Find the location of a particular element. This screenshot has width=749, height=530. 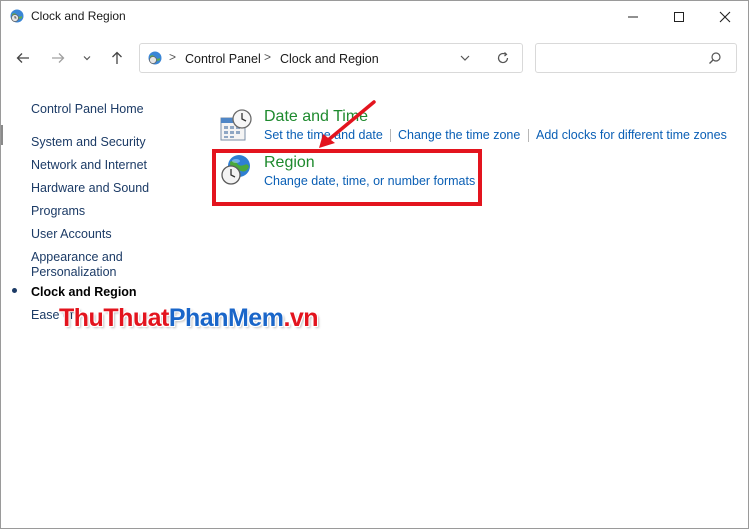

minimize-button is located at coordinates (633, 16).